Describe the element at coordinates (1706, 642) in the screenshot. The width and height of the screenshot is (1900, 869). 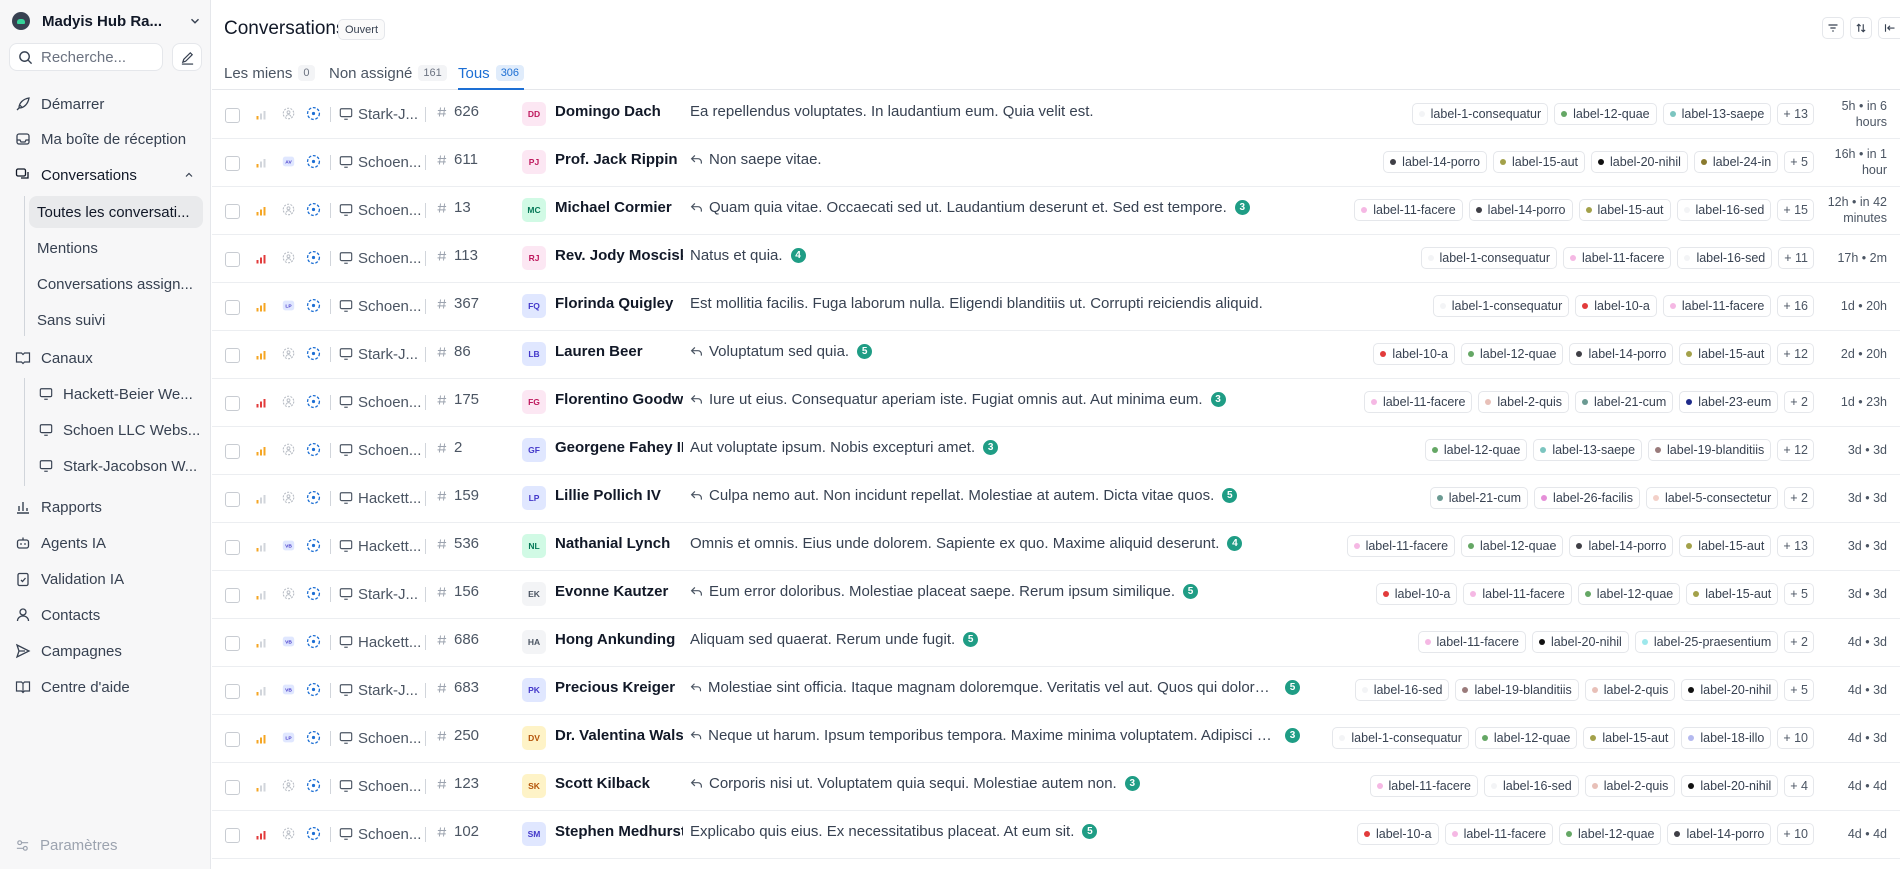
I see `label-chip: label-25-praesentium` at that location.